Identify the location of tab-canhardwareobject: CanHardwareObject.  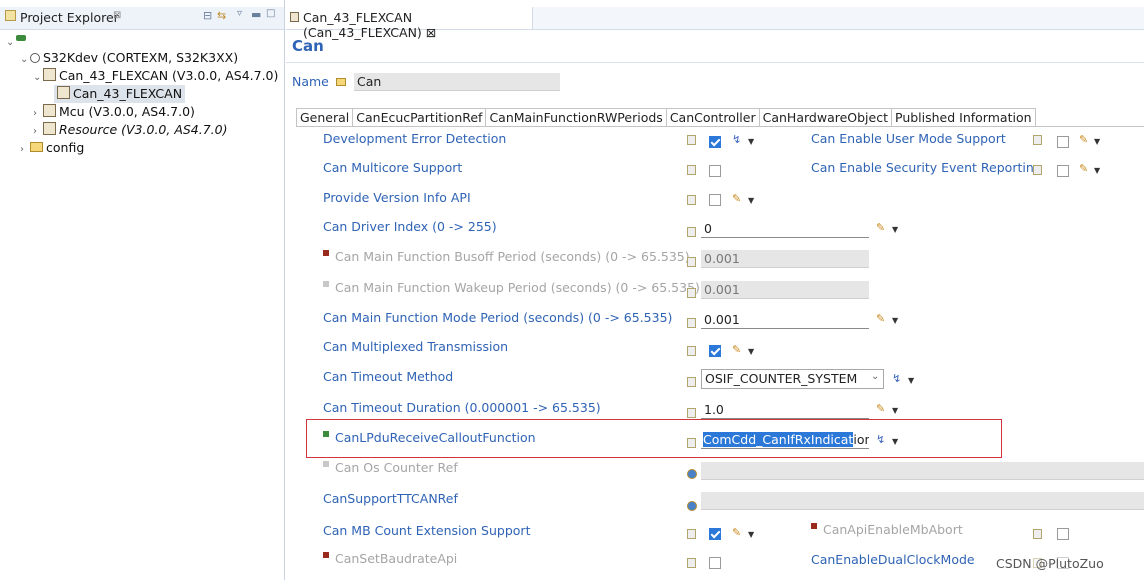
(825, 117).